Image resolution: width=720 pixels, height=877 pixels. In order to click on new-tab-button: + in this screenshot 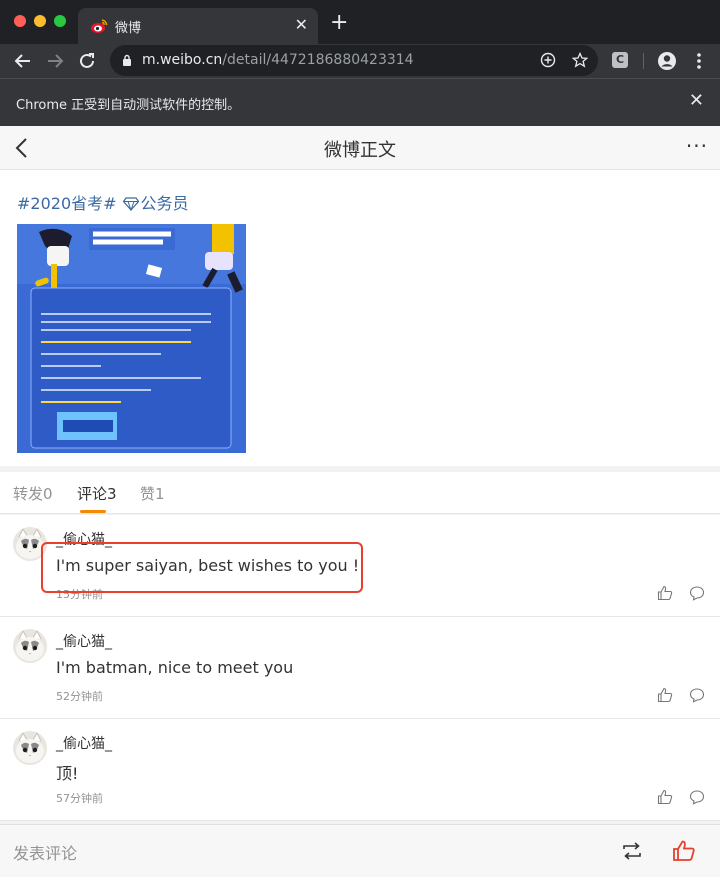, I will do `click(339, 23)`.